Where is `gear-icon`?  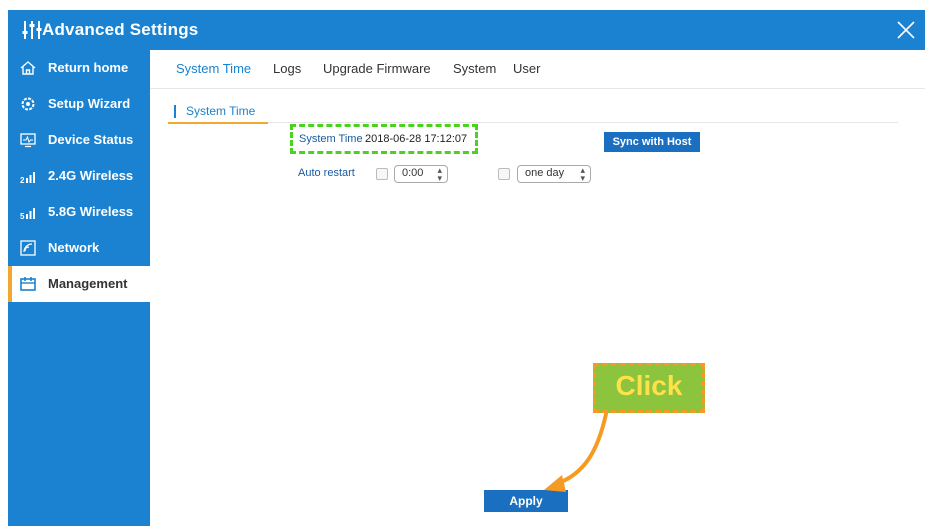 gear-icon is located at coordinates (28, 104).